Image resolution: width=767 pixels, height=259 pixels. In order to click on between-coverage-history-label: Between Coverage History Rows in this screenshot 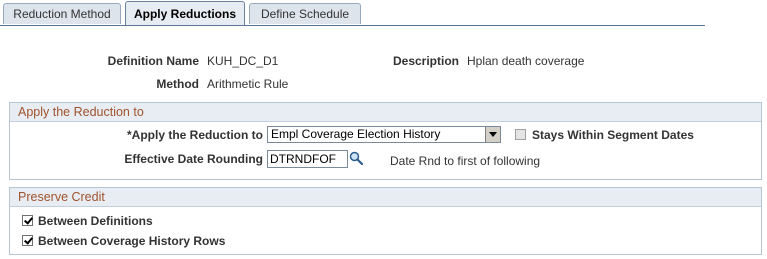, I will do `click(132, 241)`.